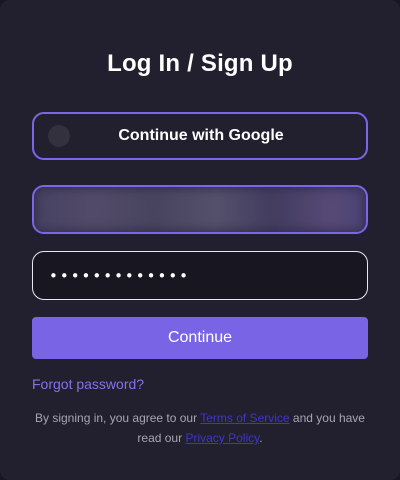  I want to click on continue-button-label: Continue, so click(200, 337).